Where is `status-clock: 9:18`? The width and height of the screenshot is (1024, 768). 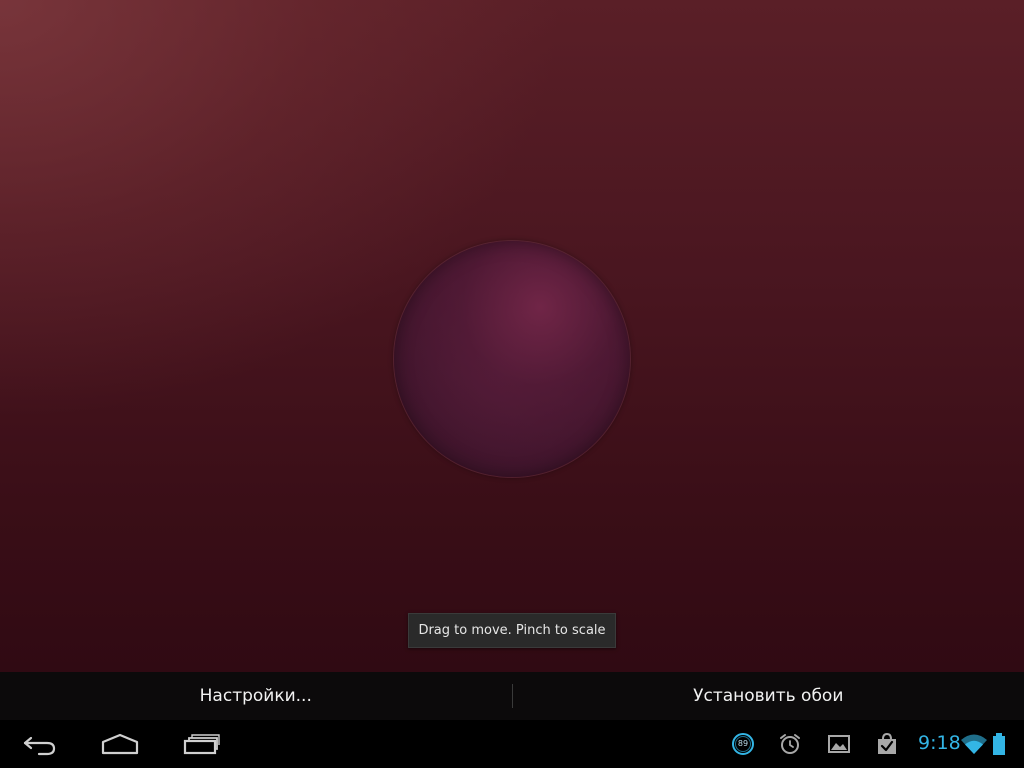 status-clock: 9:18 is located at coordinates (939, 743).